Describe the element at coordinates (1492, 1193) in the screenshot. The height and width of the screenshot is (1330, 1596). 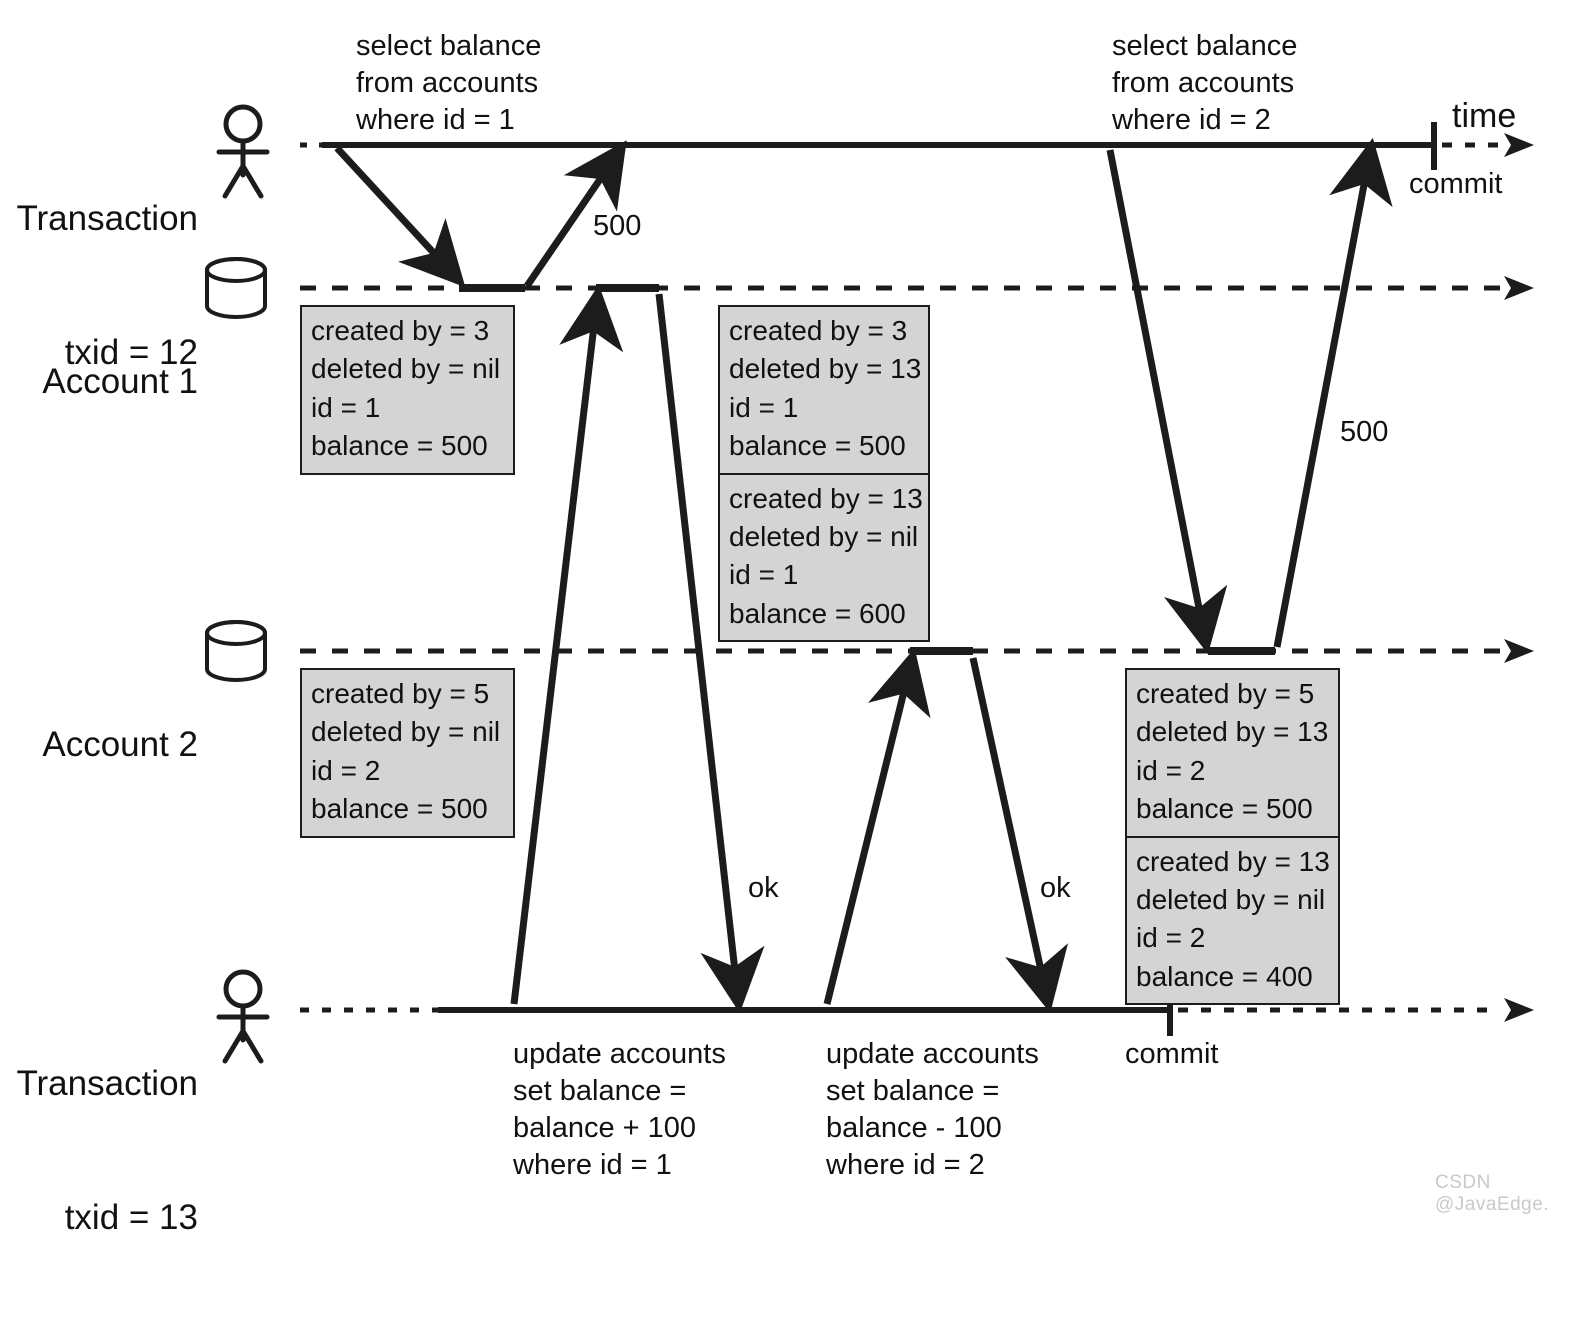
I see `watermark-label: CSDN @JavaEdge.` at that location.